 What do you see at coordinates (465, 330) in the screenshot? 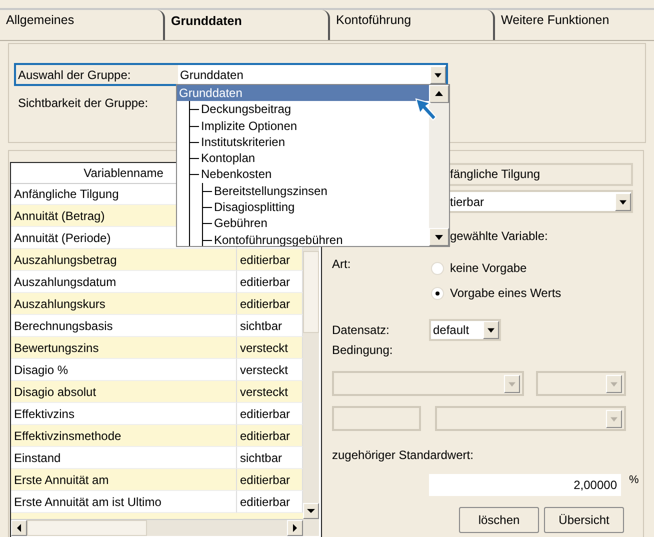
I see `dataset-combo: default` at bounding box center [465, 330].